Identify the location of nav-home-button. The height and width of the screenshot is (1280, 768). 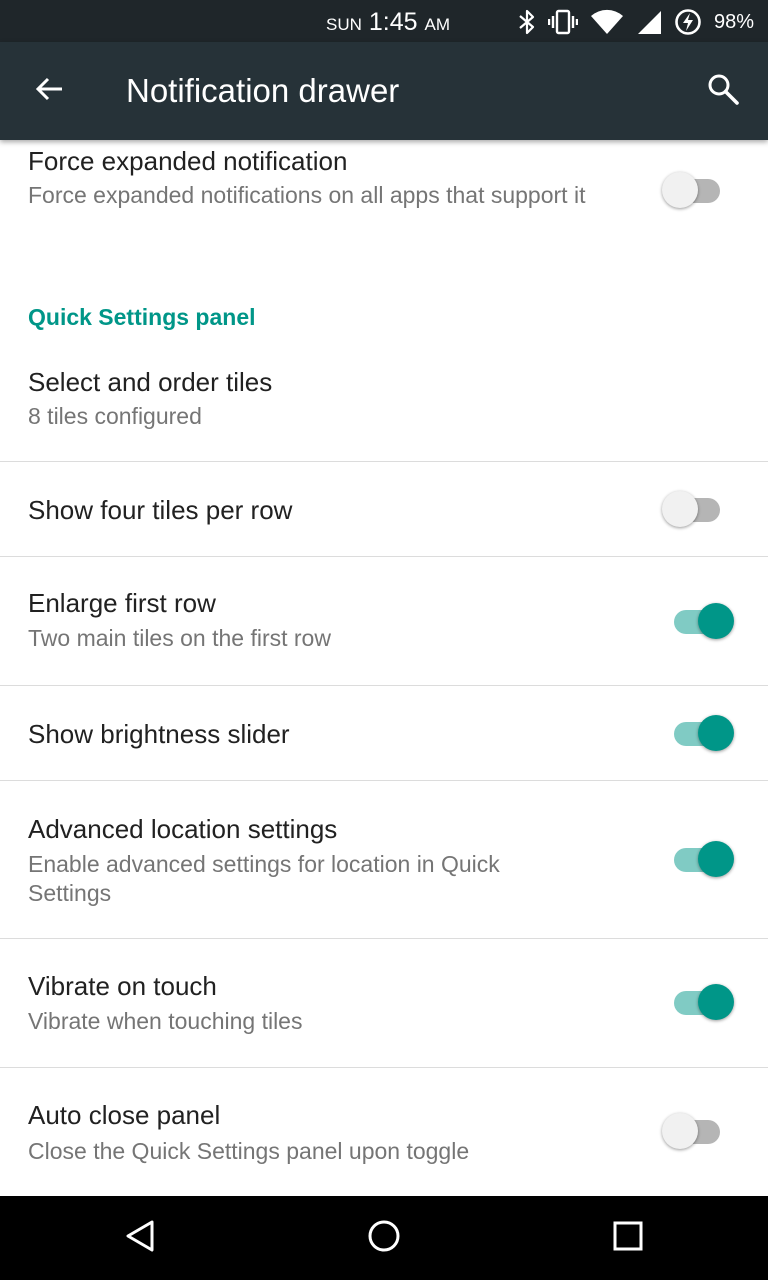
(384, 1238).